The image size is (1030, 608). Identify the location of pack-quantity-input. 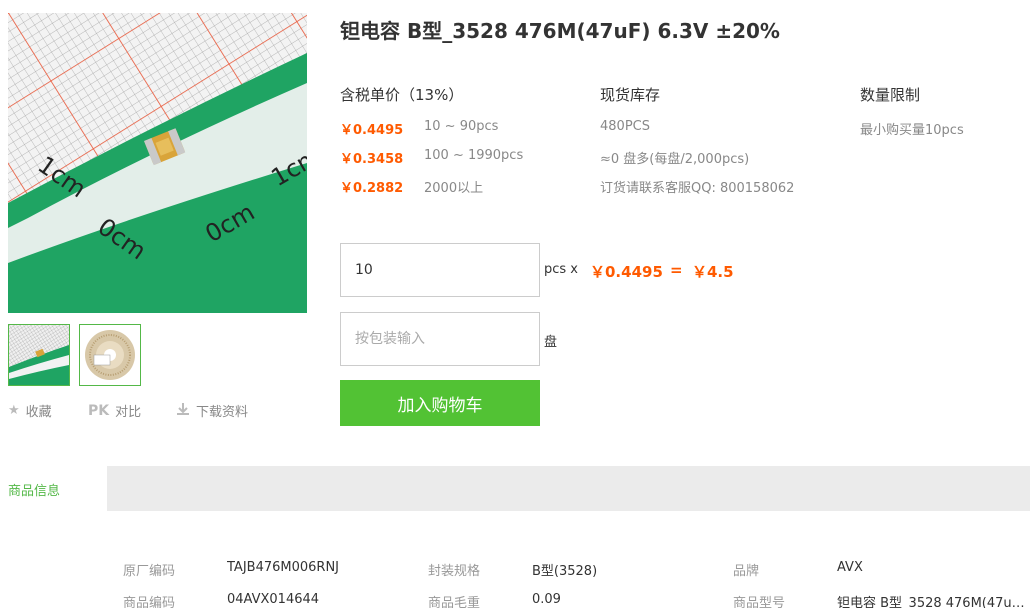
(440, 339).